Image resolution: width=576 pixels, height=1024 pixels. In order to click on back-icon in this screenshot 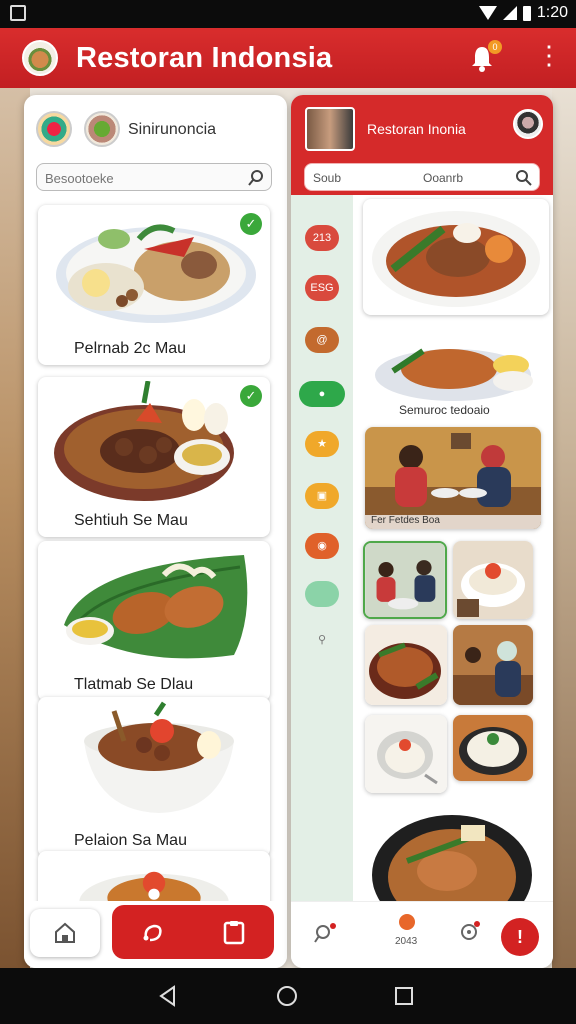, I will do `click(168, 996)`.